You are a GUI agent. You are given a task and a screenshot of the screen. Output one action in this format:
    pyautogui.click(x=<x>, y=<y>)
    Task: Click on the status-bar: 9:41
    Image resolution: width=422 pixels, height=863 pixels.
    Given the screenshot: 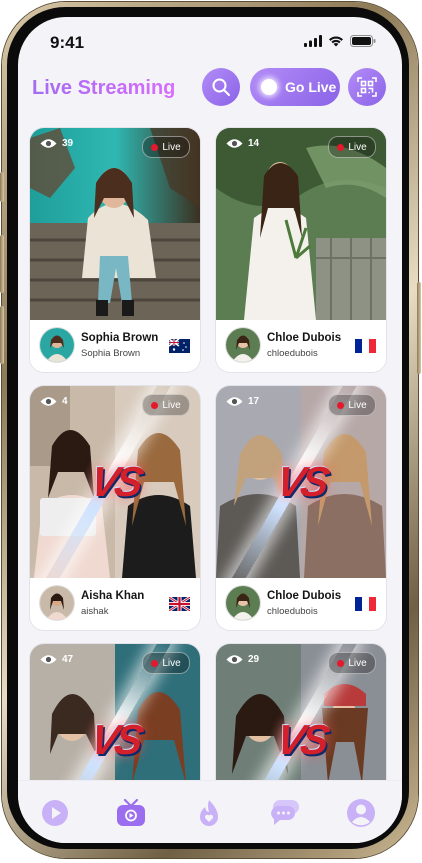 What is the action you would take?
    pyautogui.click(x=210, y=42)
    